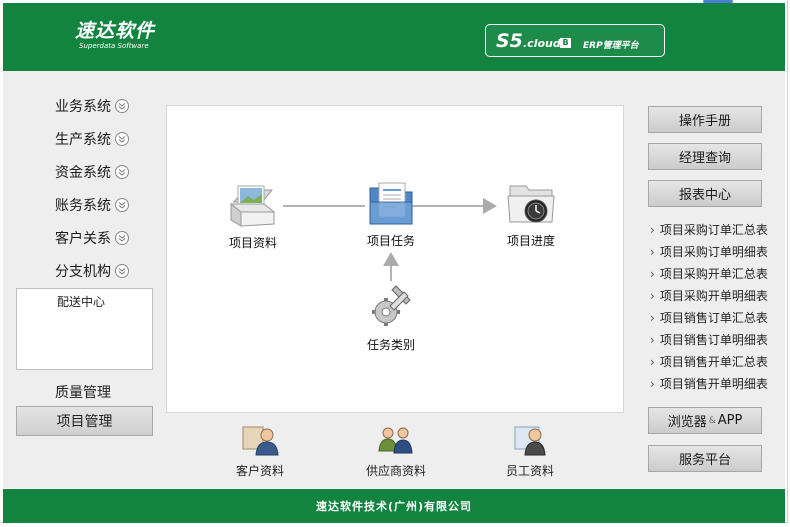  I want to click on sidebar-item-business: 业务系统, so click(92, 106).